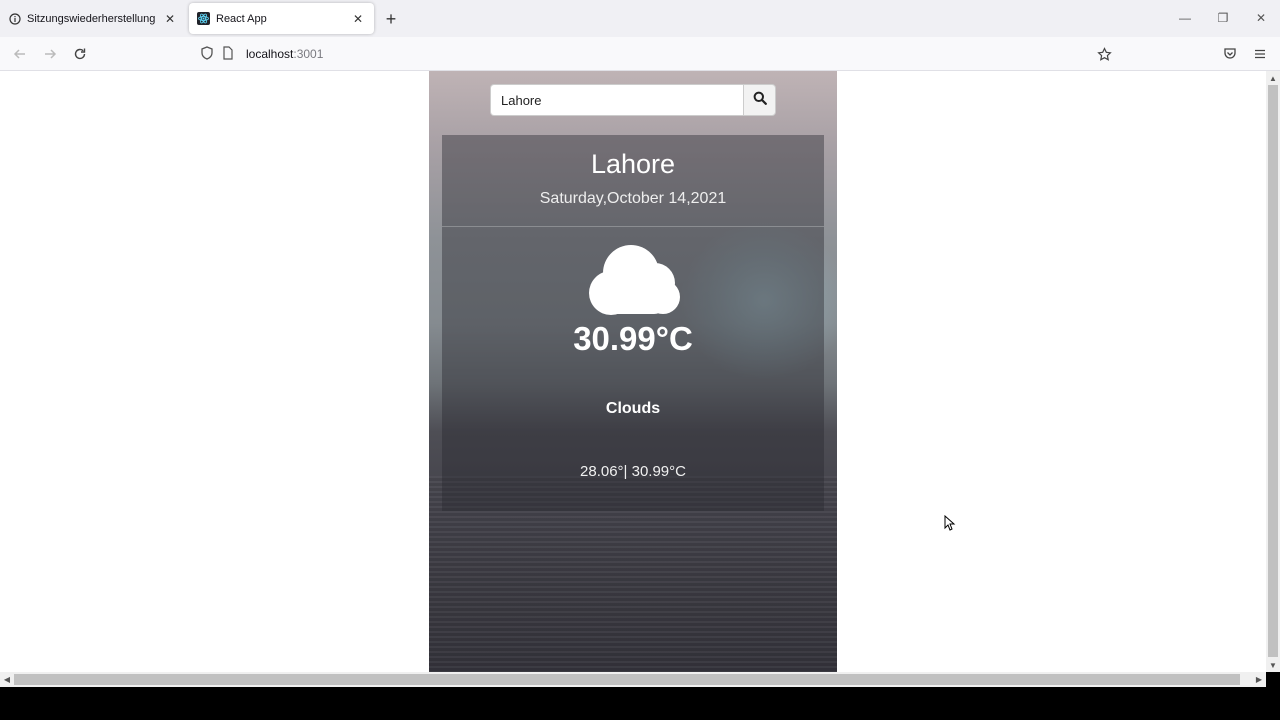  What do you see at coordinates (1185, 18) in the screenshot?
I see `minimize-icon: —` at bounding box center [1185, 18].